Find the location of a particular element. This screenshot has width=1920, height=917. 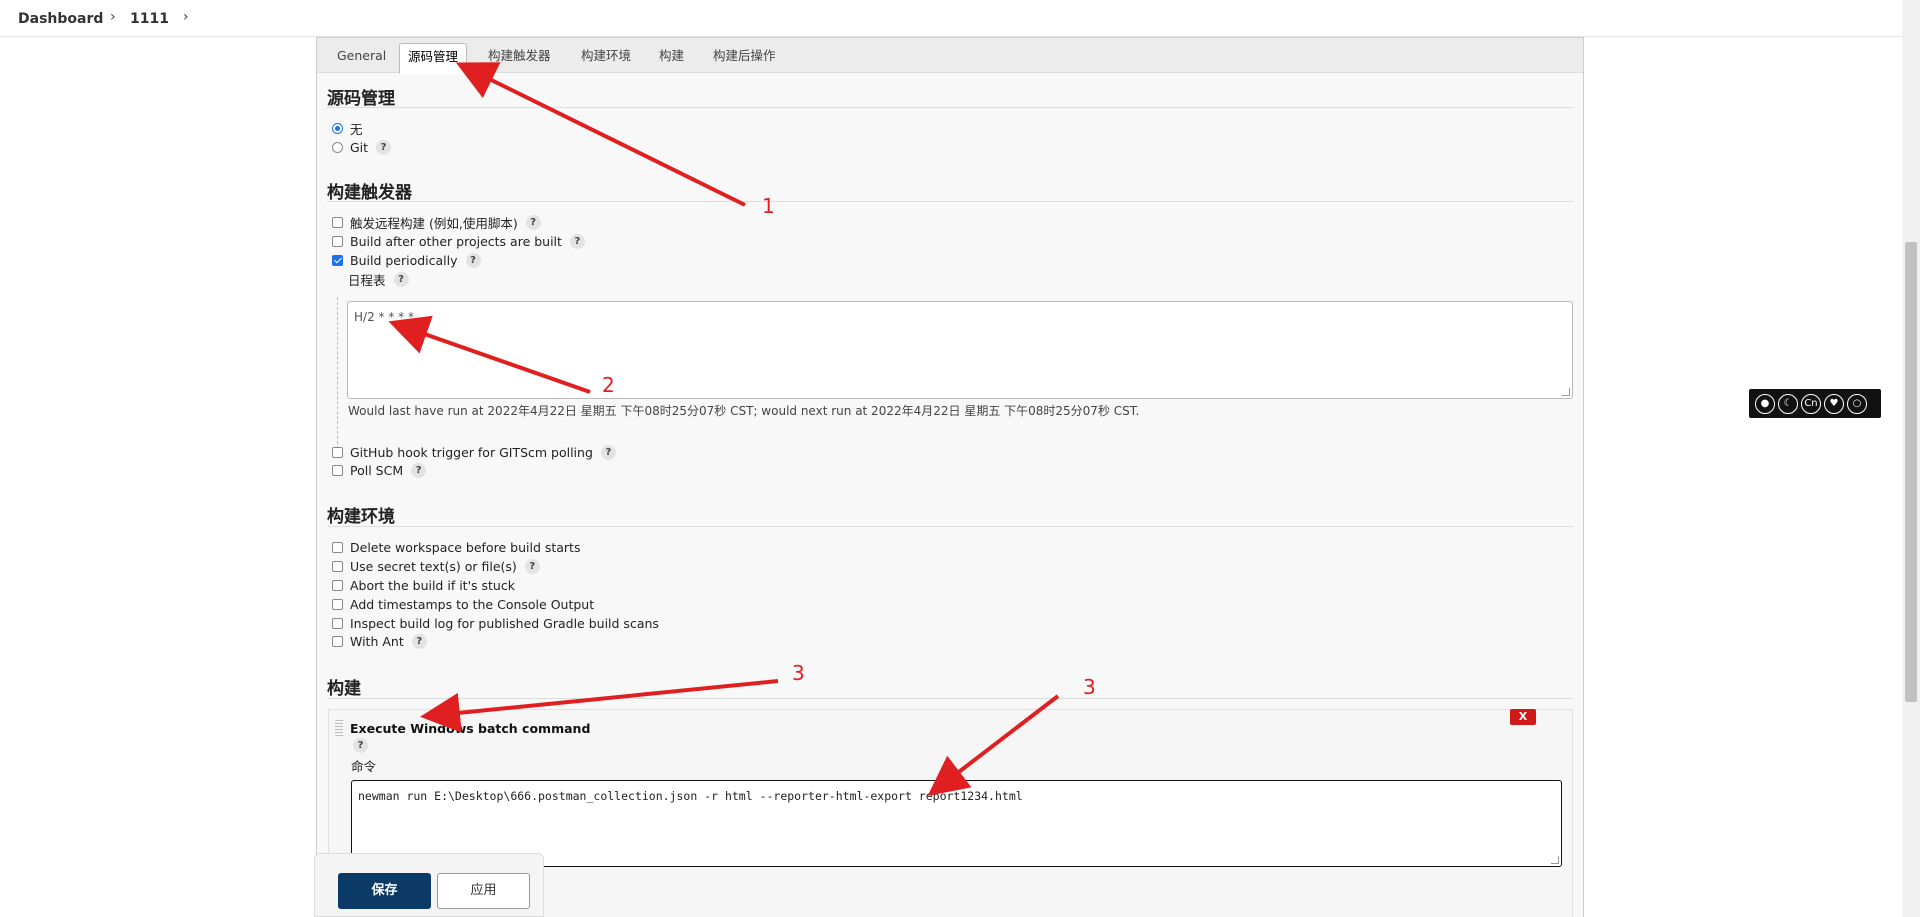

annotation-arrow-3a is located at coordinates (599, 706).